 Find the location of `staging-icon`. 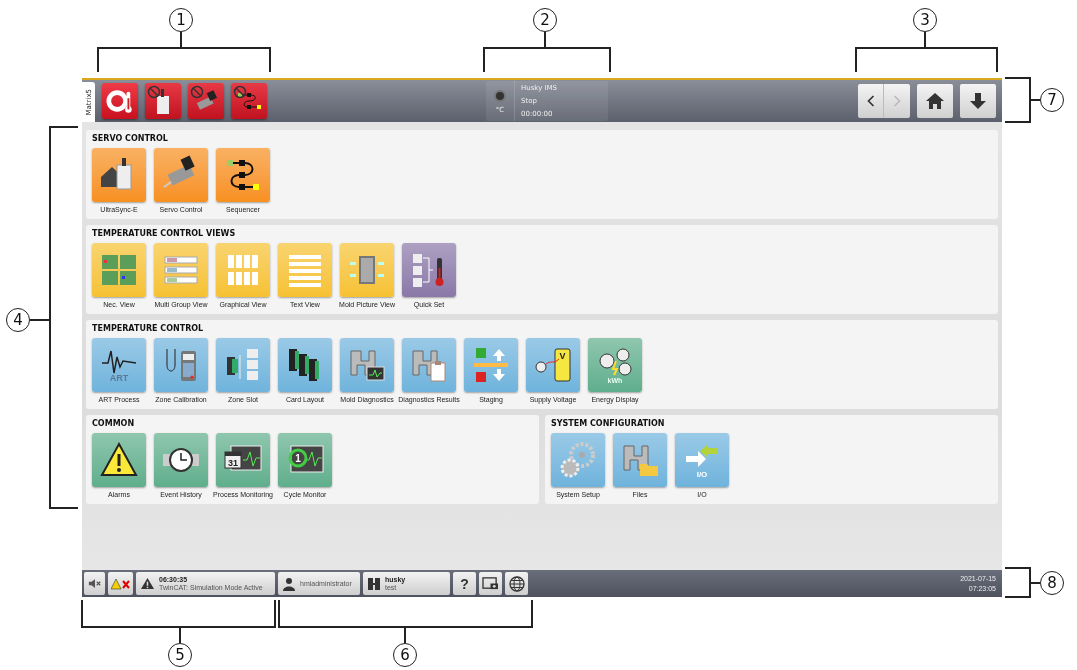

staging-icon is located at coordinates (491, 365).